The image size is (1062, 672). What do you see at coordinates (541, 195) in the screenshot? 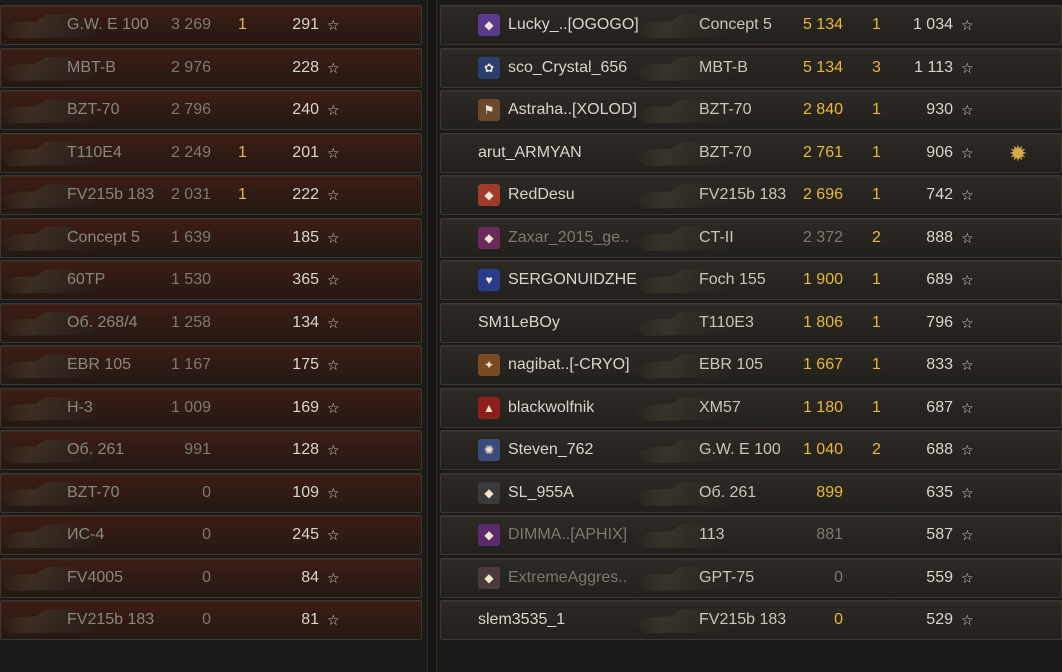
I see `player-name: RedDesu` at bounding box center [541, 195].